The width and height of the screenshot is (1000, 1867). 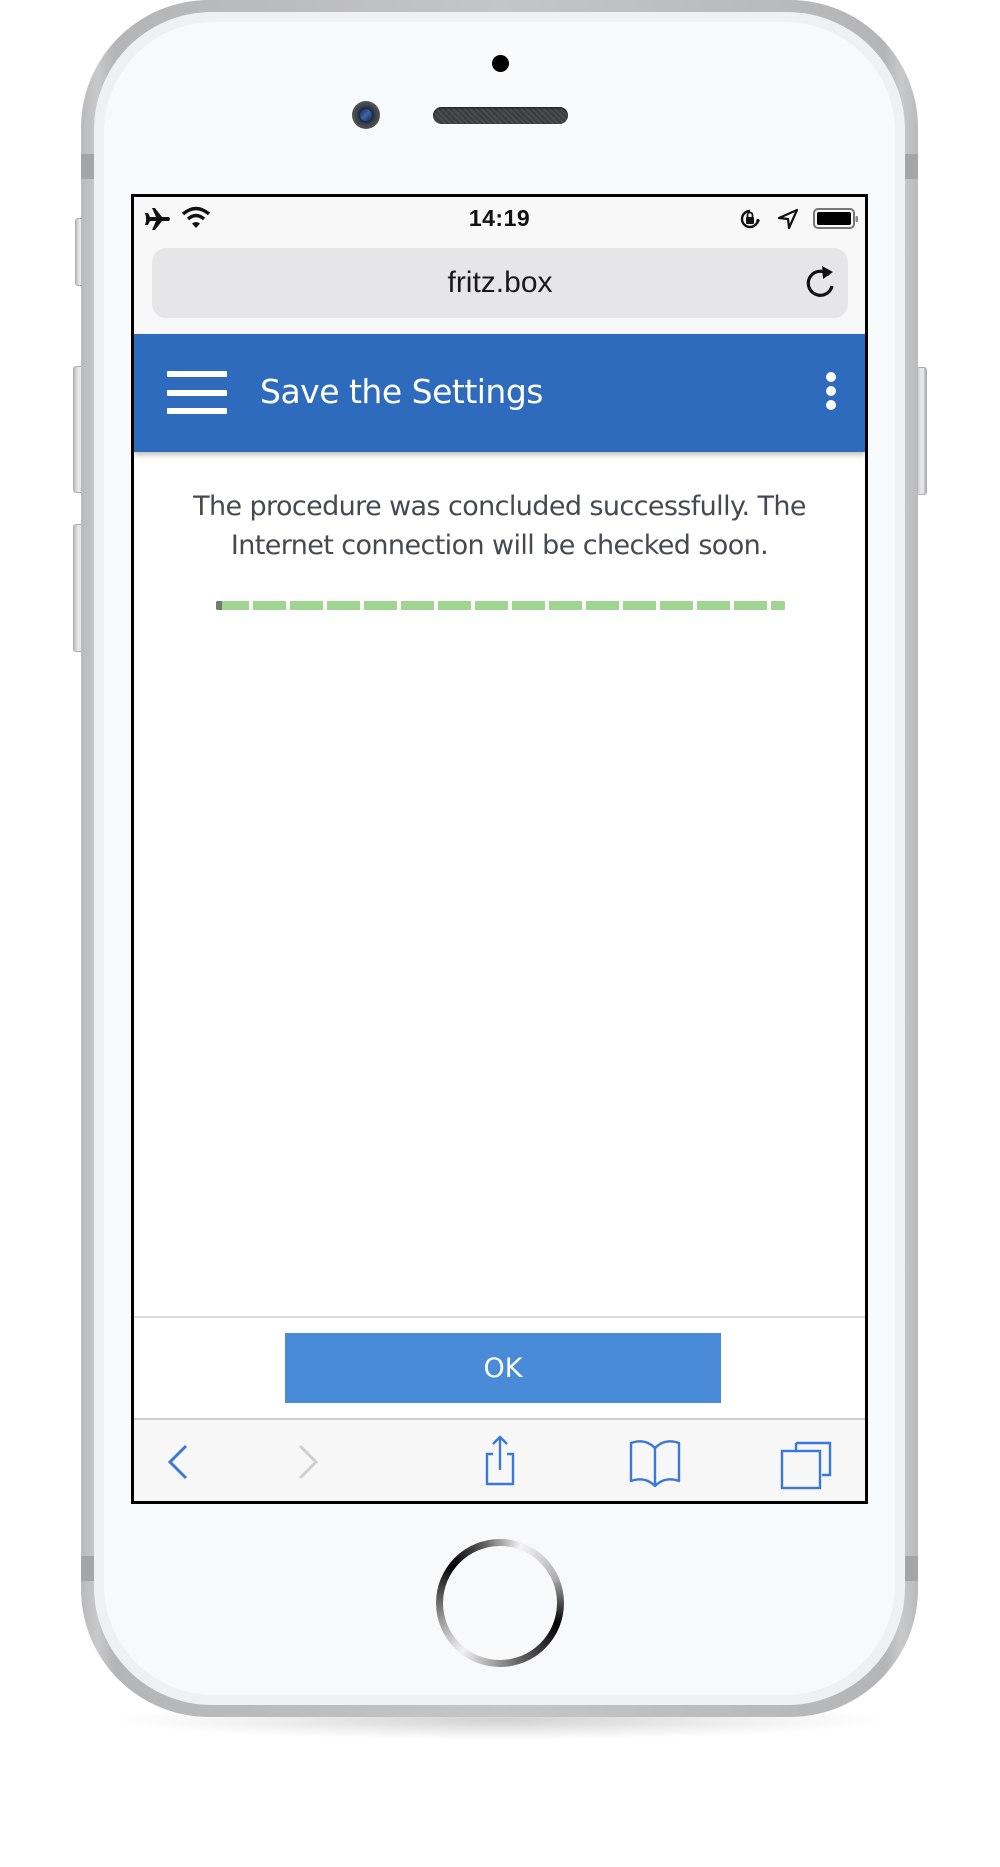 I want to click on earpiece-speaker, so click(x=500, y=115).